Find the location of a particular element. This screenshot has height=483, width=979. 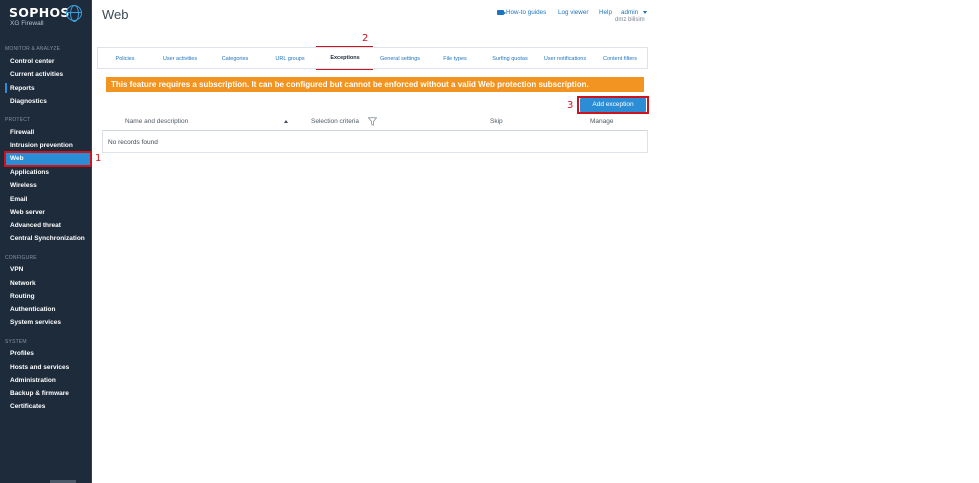

sidebar-item-vpn: VPN is located at coordinates (16, 269).